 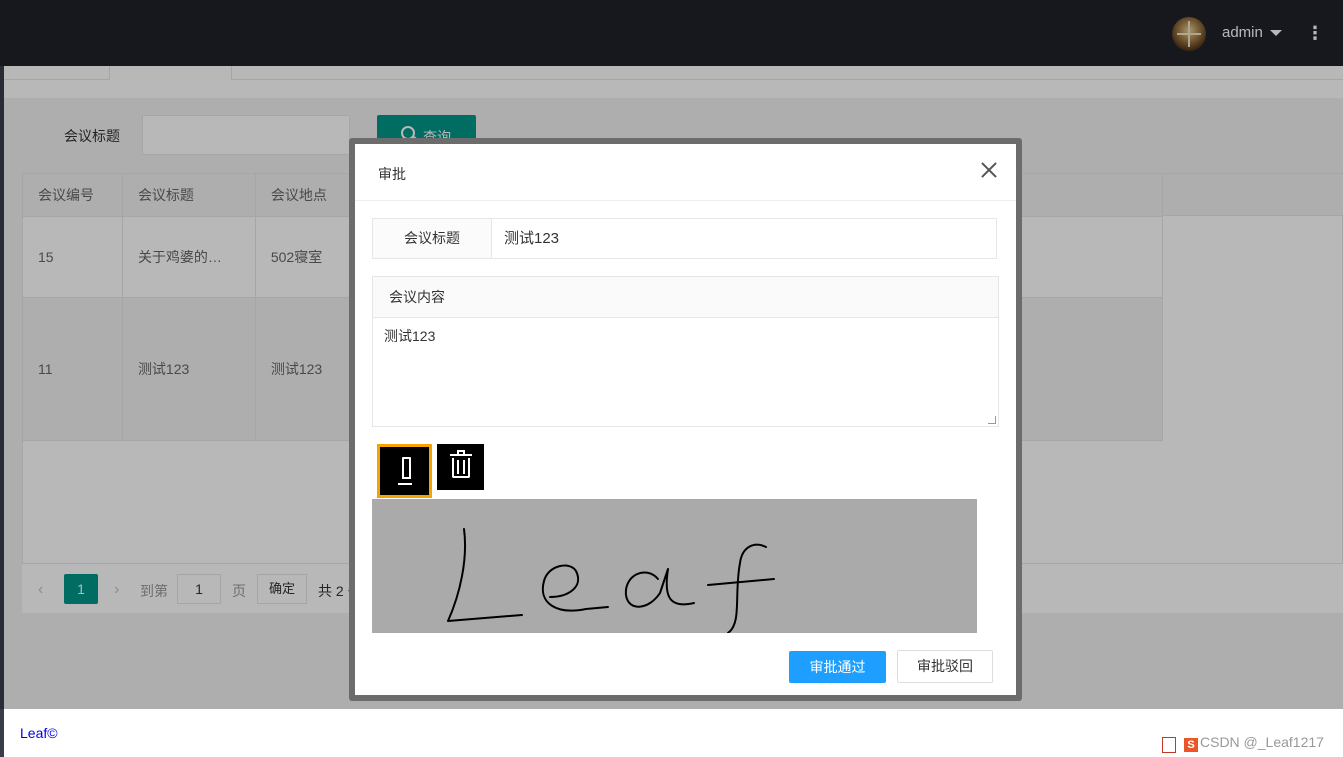 What do you see at coordinates (685, 297) in the screenshot?
I see `field-label: 会议内容` at bounding box center [685, 297].